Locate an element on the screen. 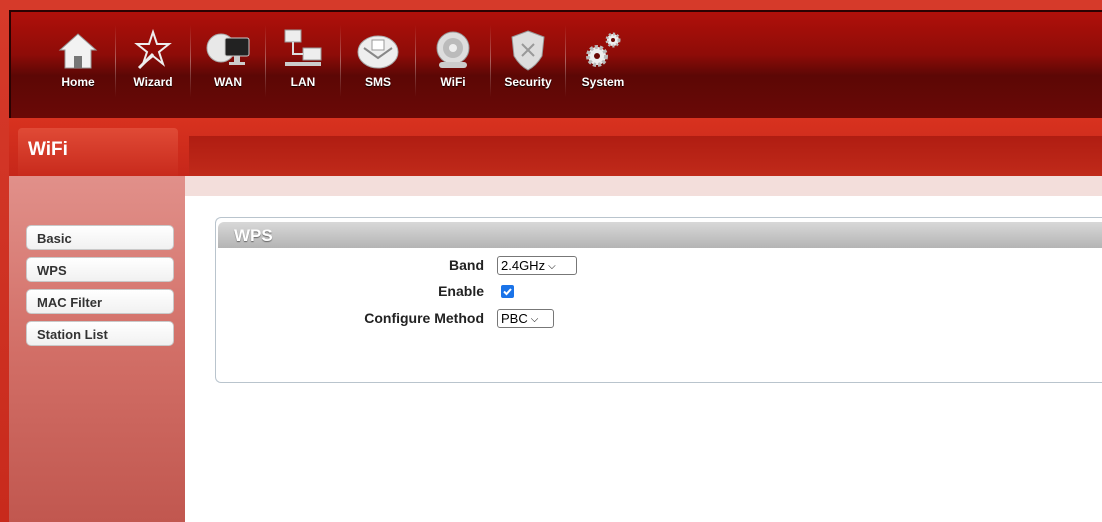 Image resolution: width=1102 pixels, height=522 pixels. configure-method-value: PBC is located at coordinates (514, 318).